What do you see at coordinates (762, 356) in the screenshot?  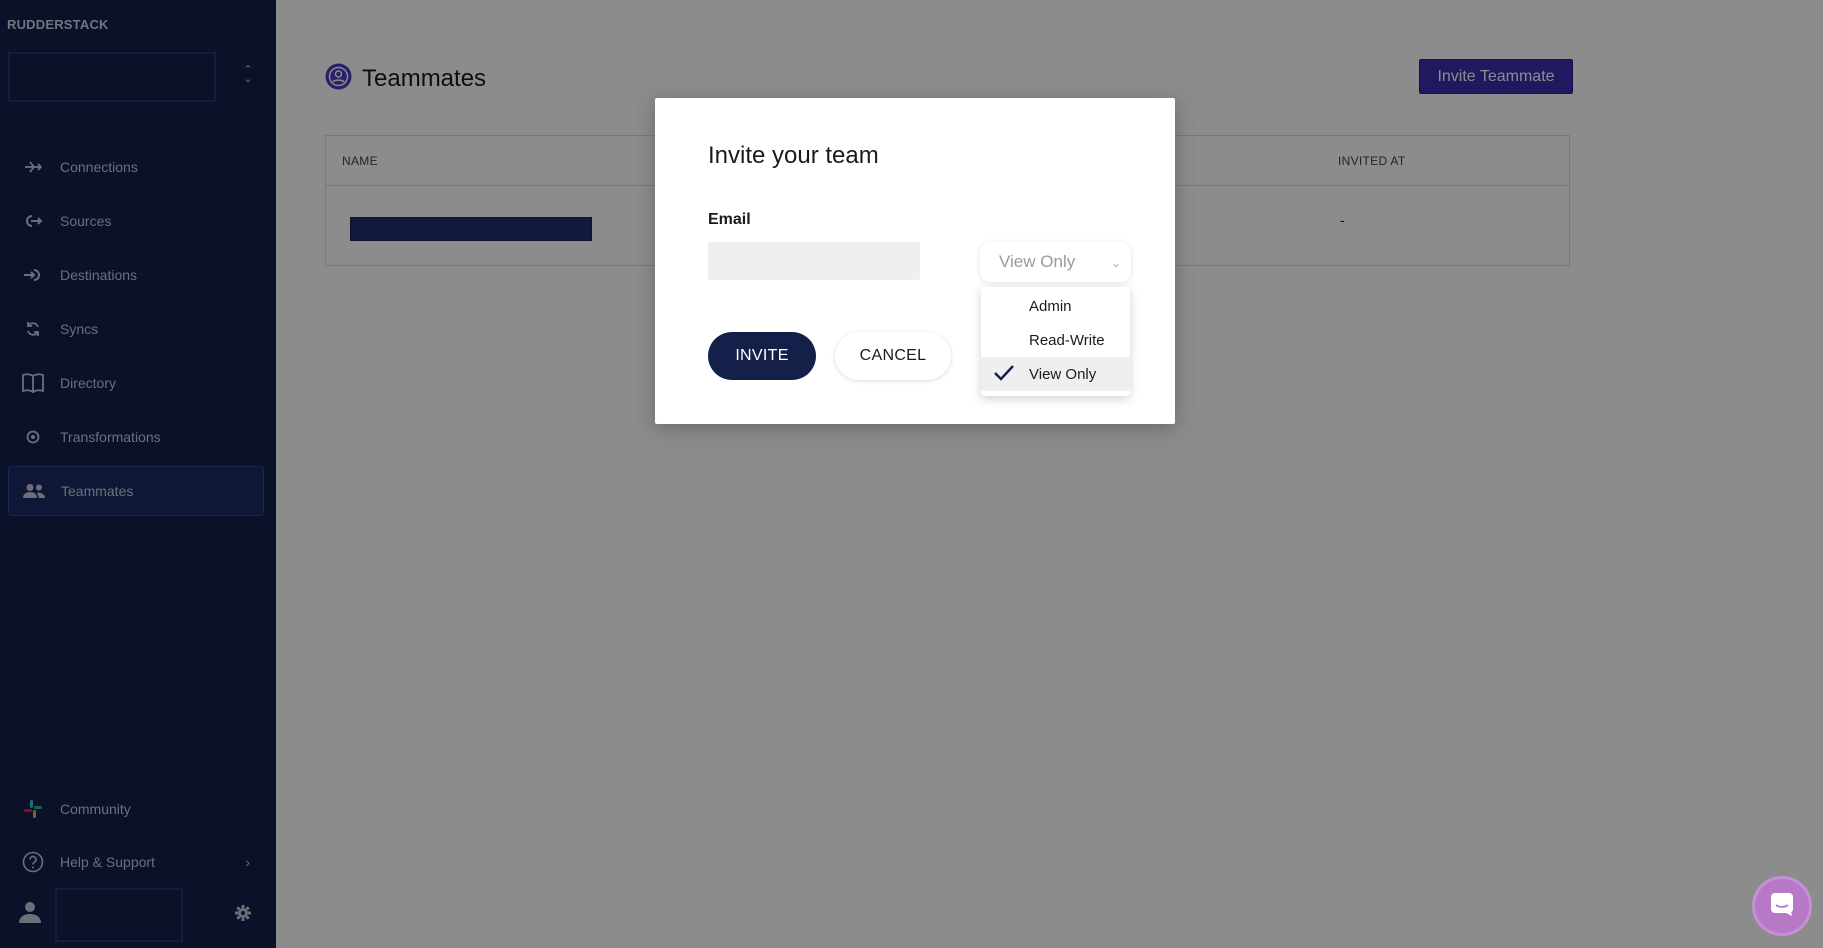 I see `invite-button: INVITE` at bounding box center [762, 356].